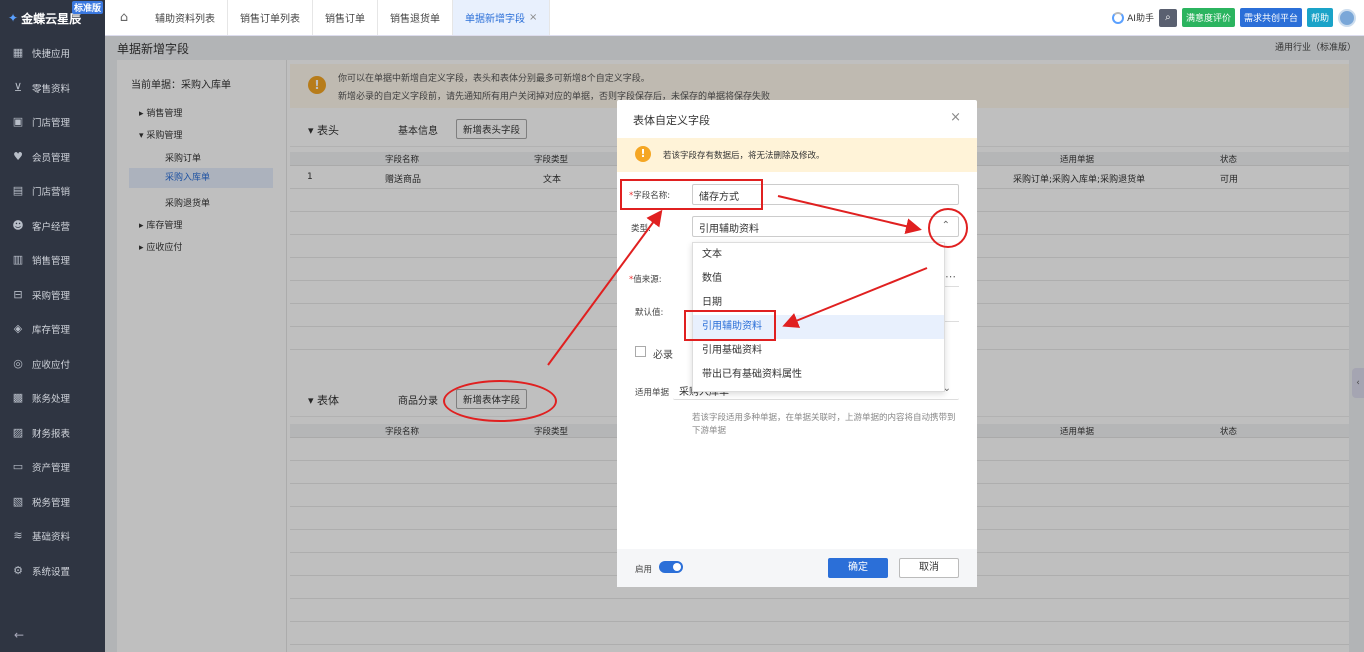 The width and height of the screenshot is (1364, 652). I want to click on arrow-to-field-name, so click(605, 287).